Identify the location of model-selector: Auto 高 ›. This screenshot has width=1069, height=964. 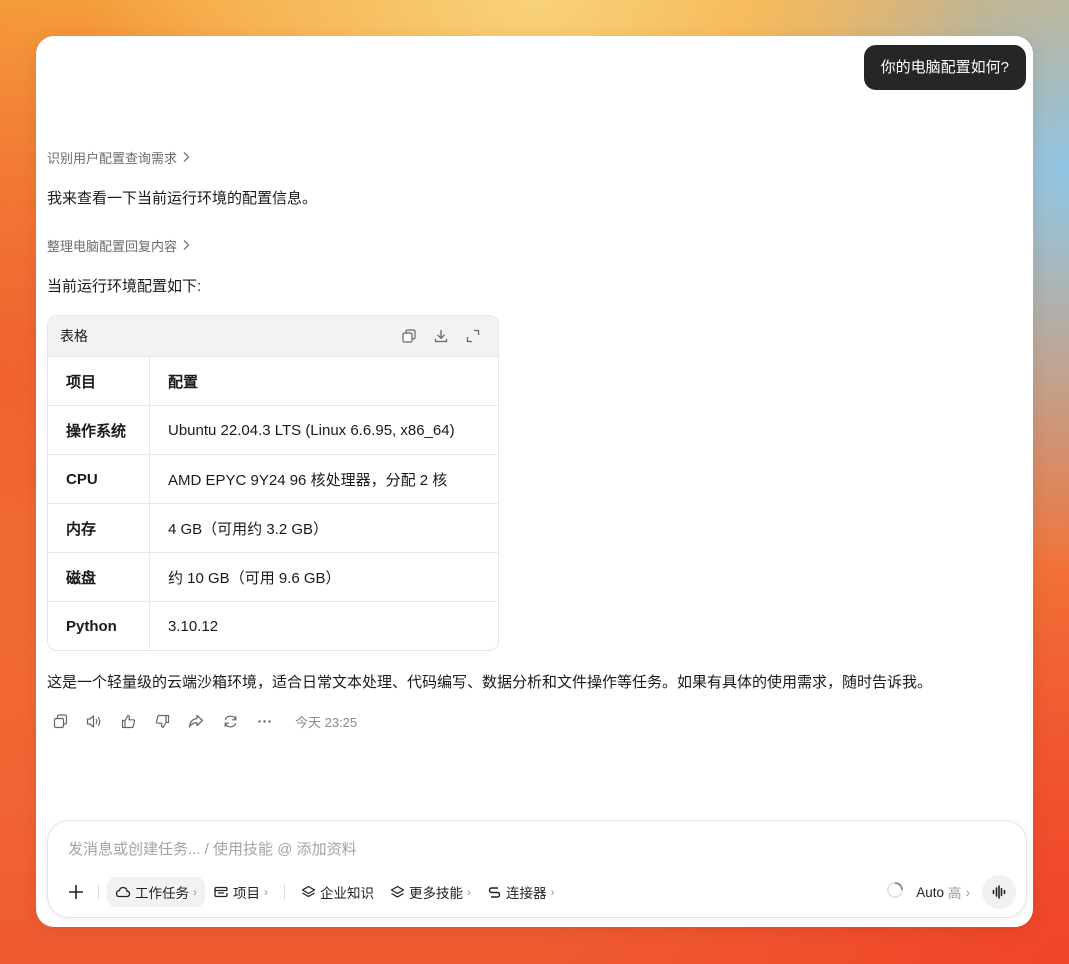
(943, 892).